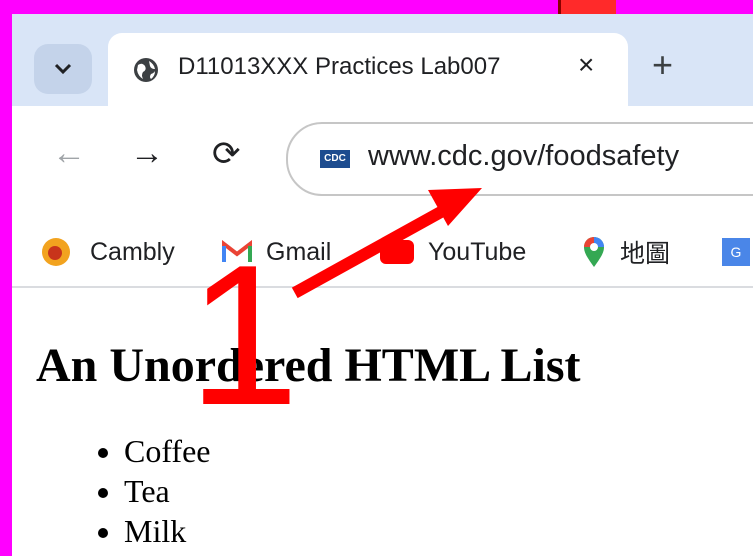 This screenshot has height=556, width=753. What do you see at coordinates (244, 335) in the screenshot?
I see `step-number-annotation: 1` at bounding box center [244, 335].